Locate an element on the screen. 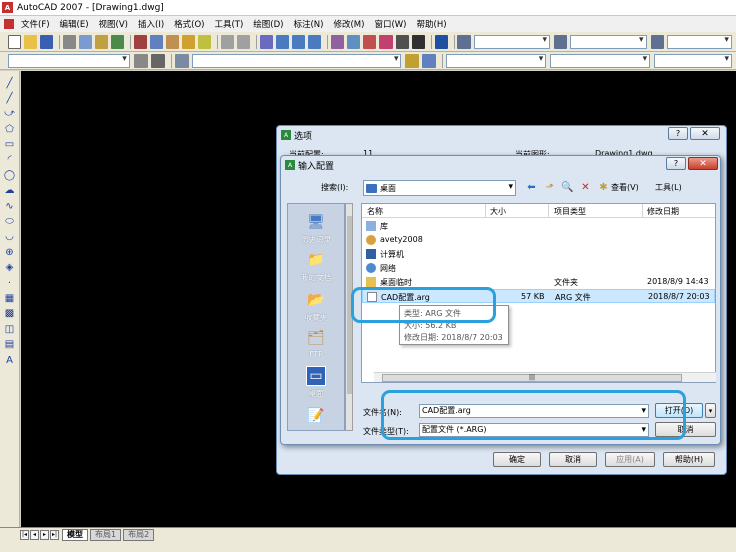 The height and width of the screenshot is (552, 736). spline-icon: ∿ is located at coordinates (10, 206).